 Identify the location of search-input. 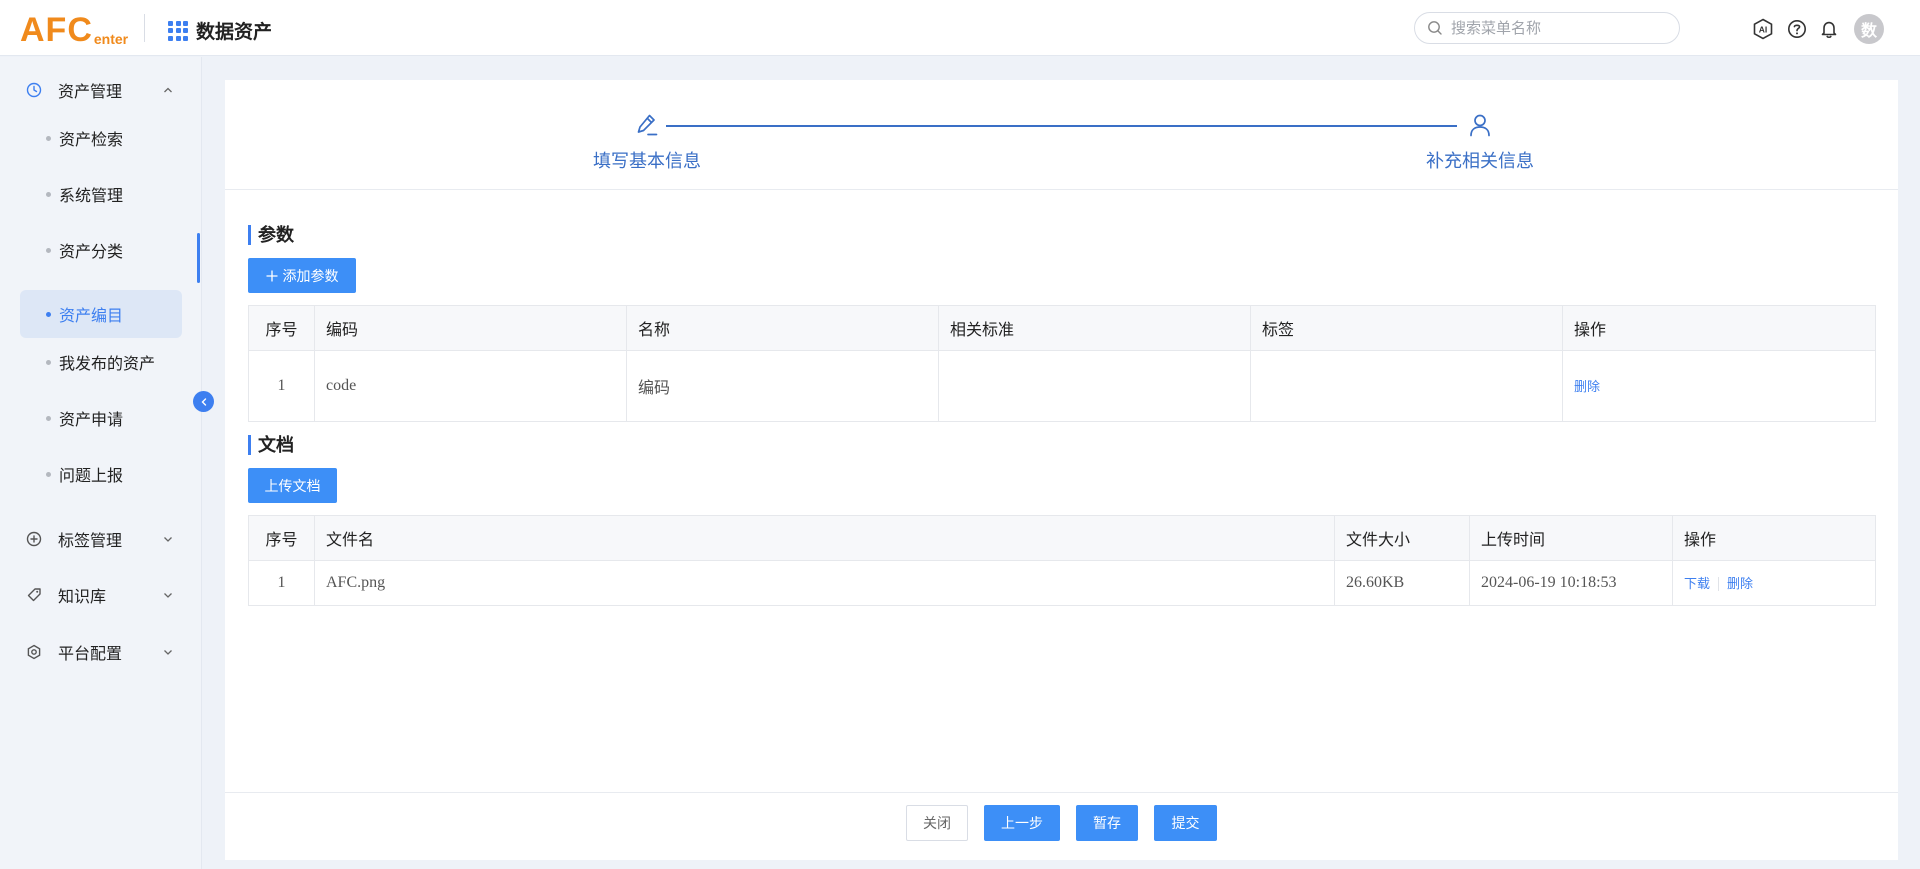
(1561, 28).